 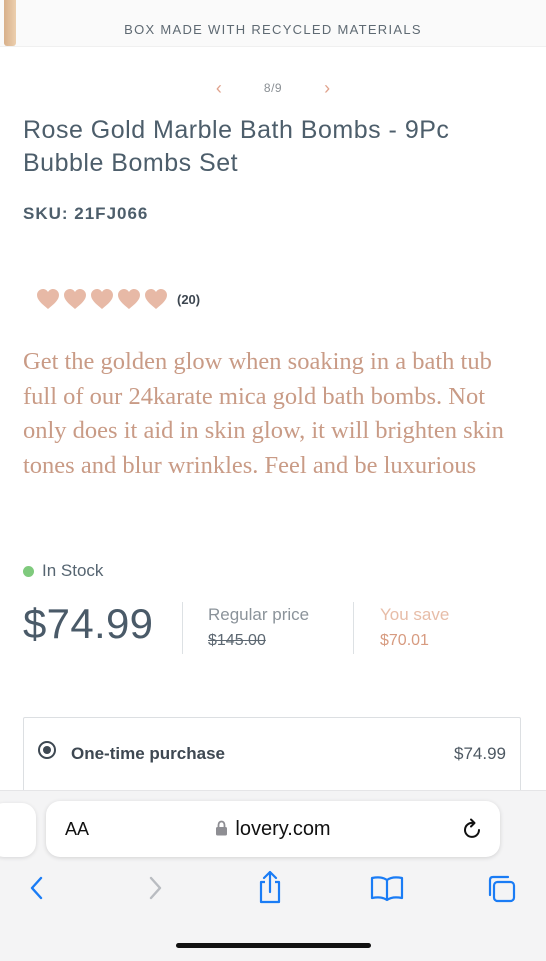 What do you see at coordinates (327, 88) in the screenshot?
I see `chevron-right-icon: ›` at bounding box center [327, 88].